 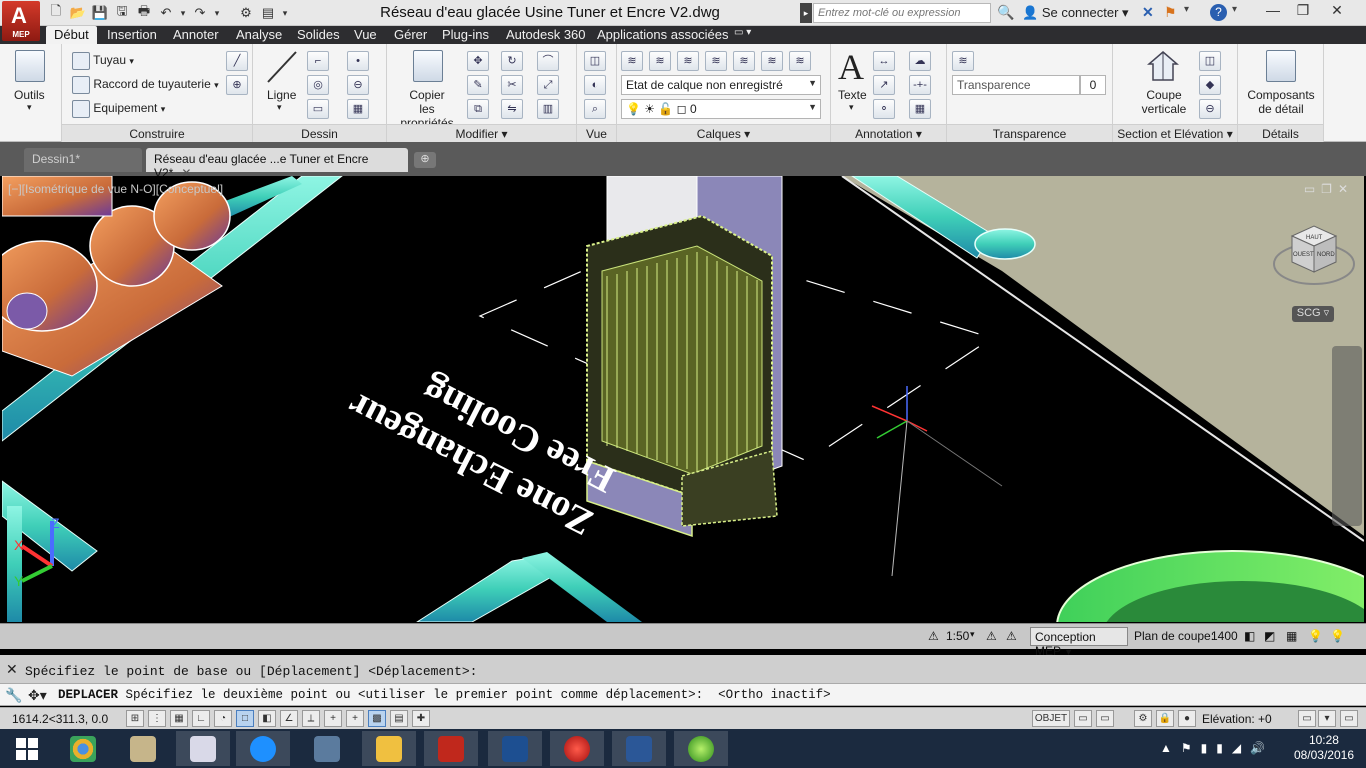 I want to click on print-icon: 🖶, so click(x=144, y=13).